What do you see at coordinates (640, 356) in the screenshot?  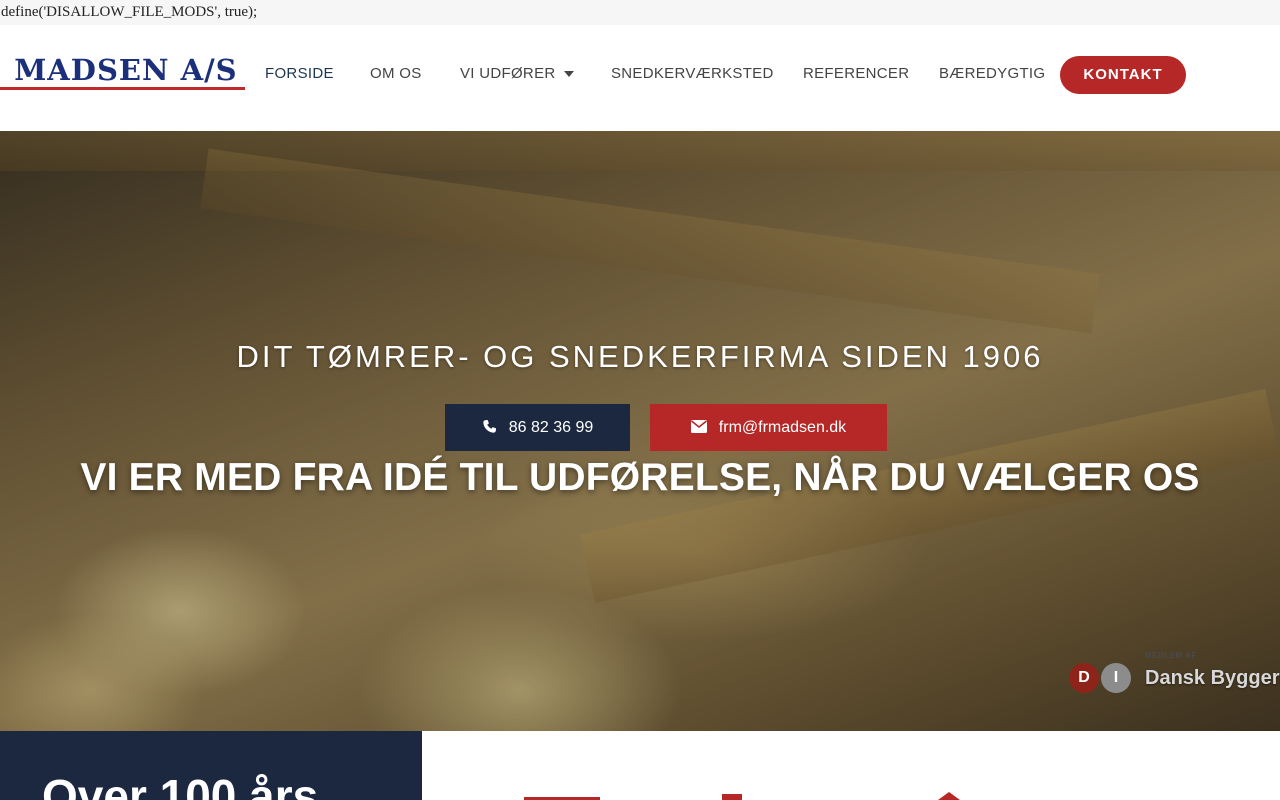 I see `hero-tagline: DIT TØMRER- OG SNEDKERFIRMA SIDEN 1906` at bounding box center [640, 356].